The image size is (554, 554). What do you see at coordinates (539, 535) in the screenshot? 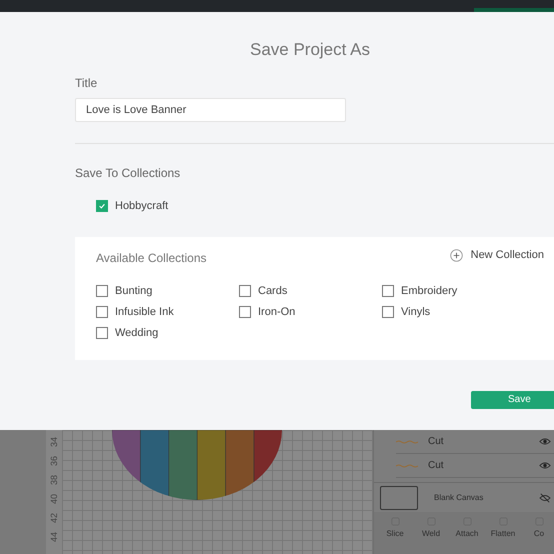
I see `toolbar-button: Co` at bounding box center [539, 535].